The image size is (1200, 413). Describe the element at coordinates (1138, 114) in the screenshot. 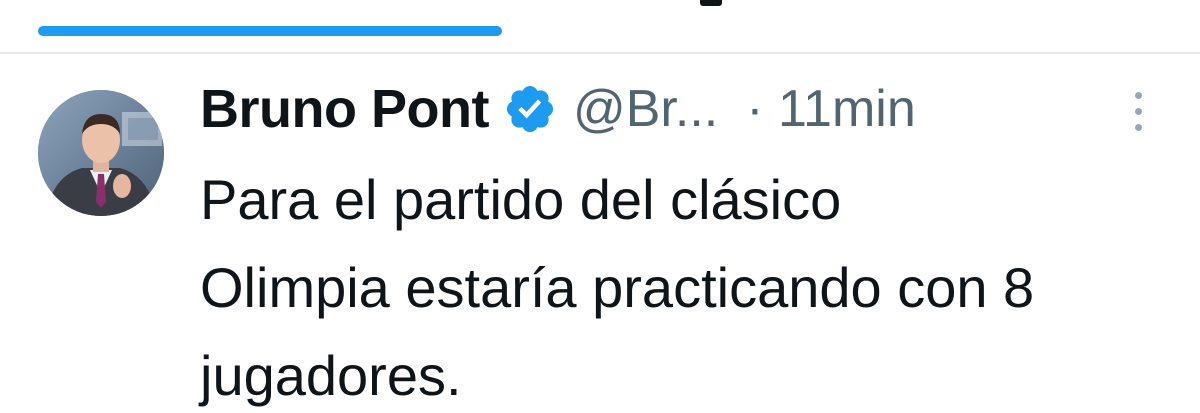

I see `more-options-icon` at that location.